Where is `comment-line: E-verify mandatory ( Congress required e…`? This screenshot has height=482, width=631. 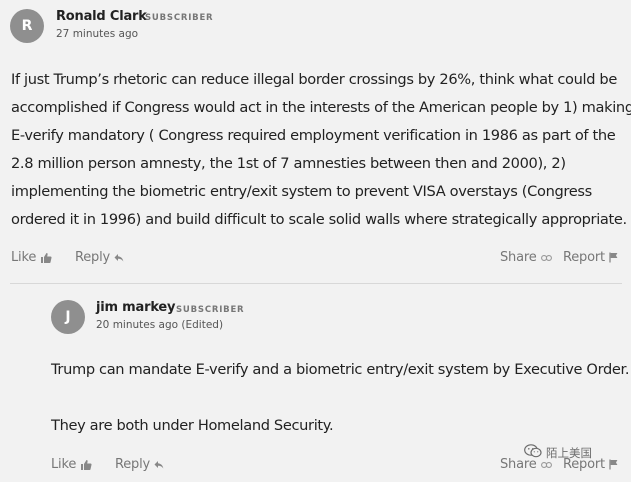
comment-line: E-verify mandatory ( Congress required e… is located at coordinates (313, 135).